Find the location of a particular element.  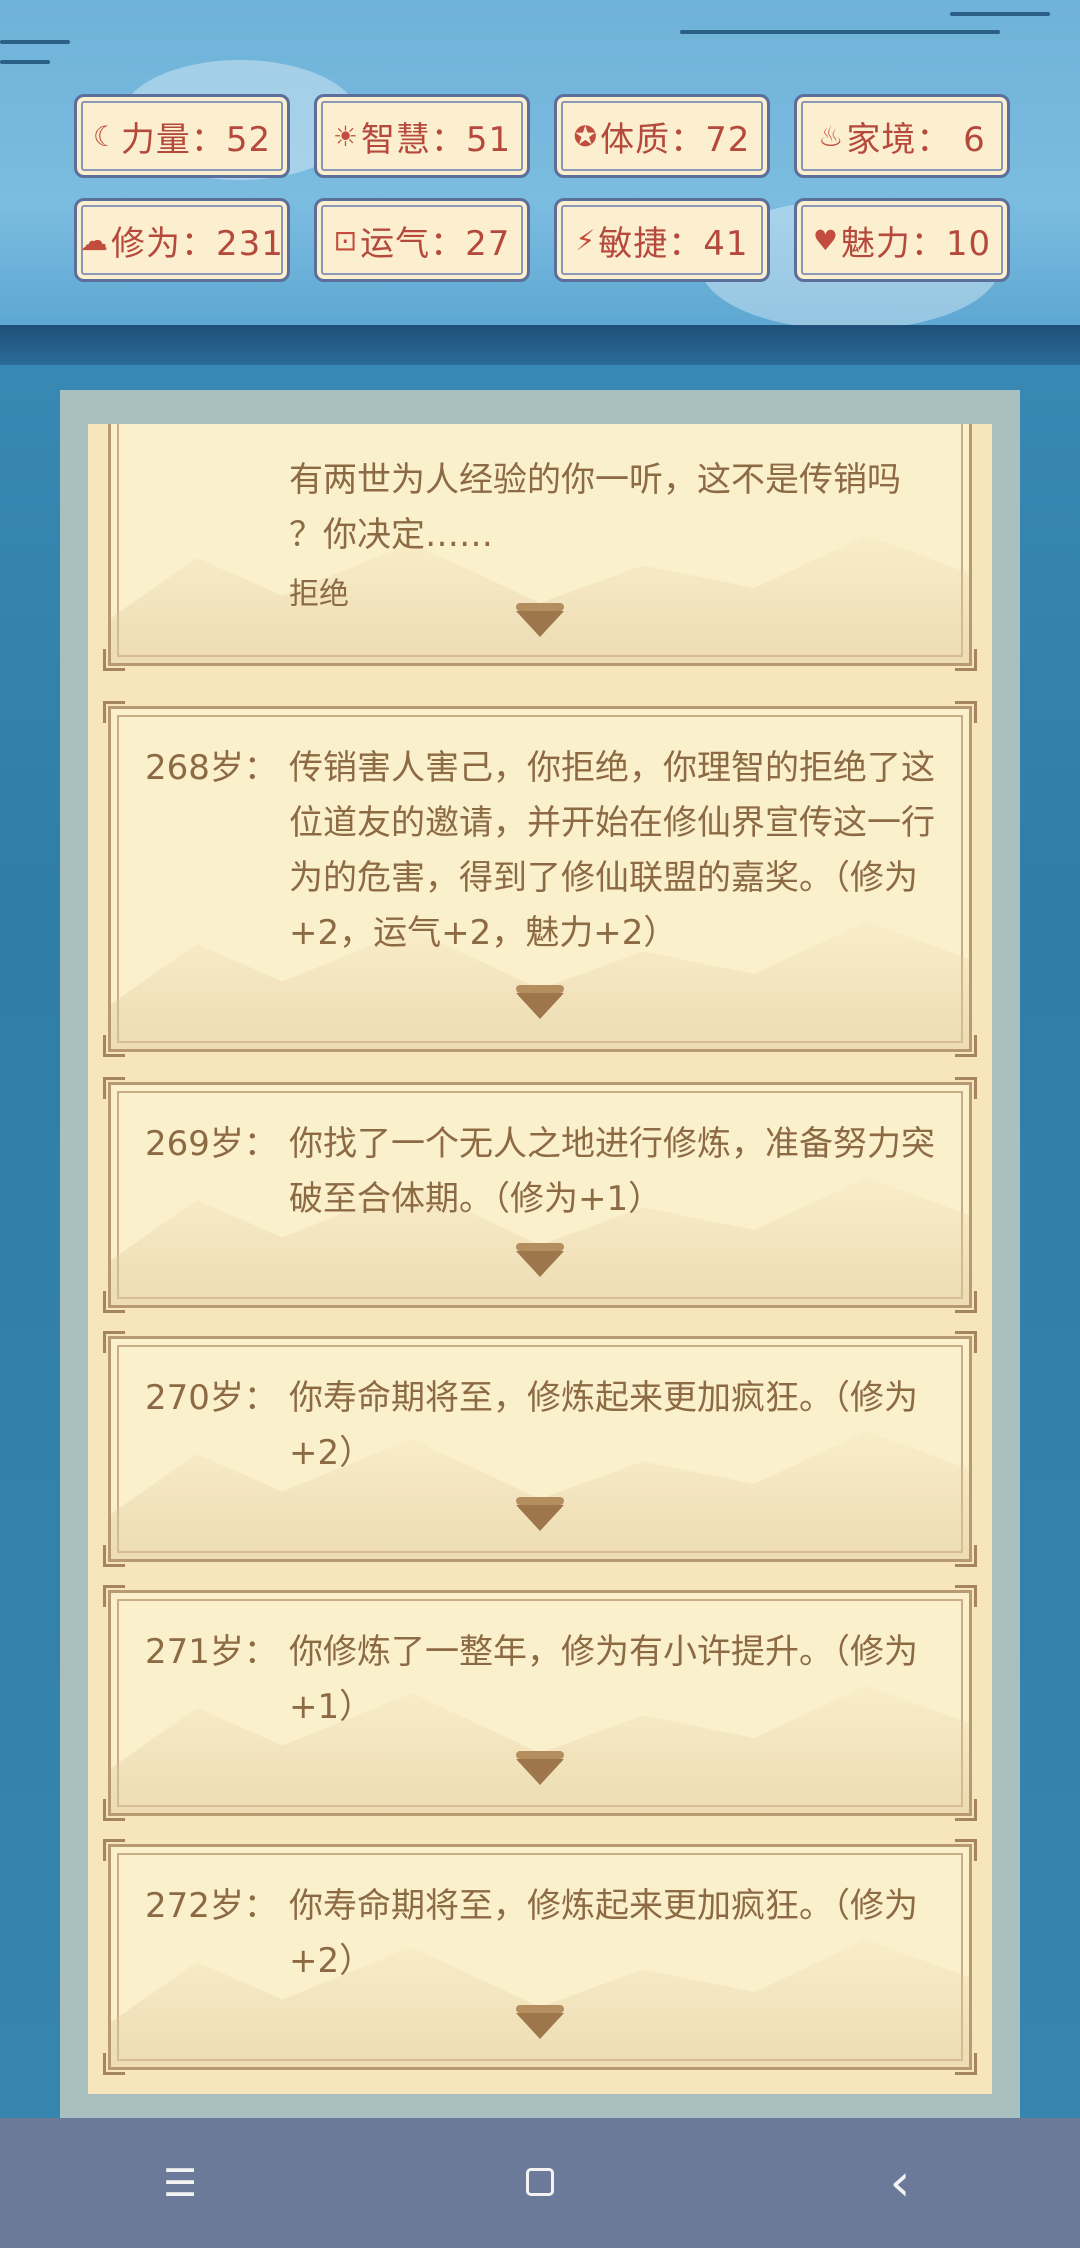

event-row: 有两世为人经验的你一听，这不是传销吗 ？你决定…… 拒绝 is located at coordinates (540, 540).